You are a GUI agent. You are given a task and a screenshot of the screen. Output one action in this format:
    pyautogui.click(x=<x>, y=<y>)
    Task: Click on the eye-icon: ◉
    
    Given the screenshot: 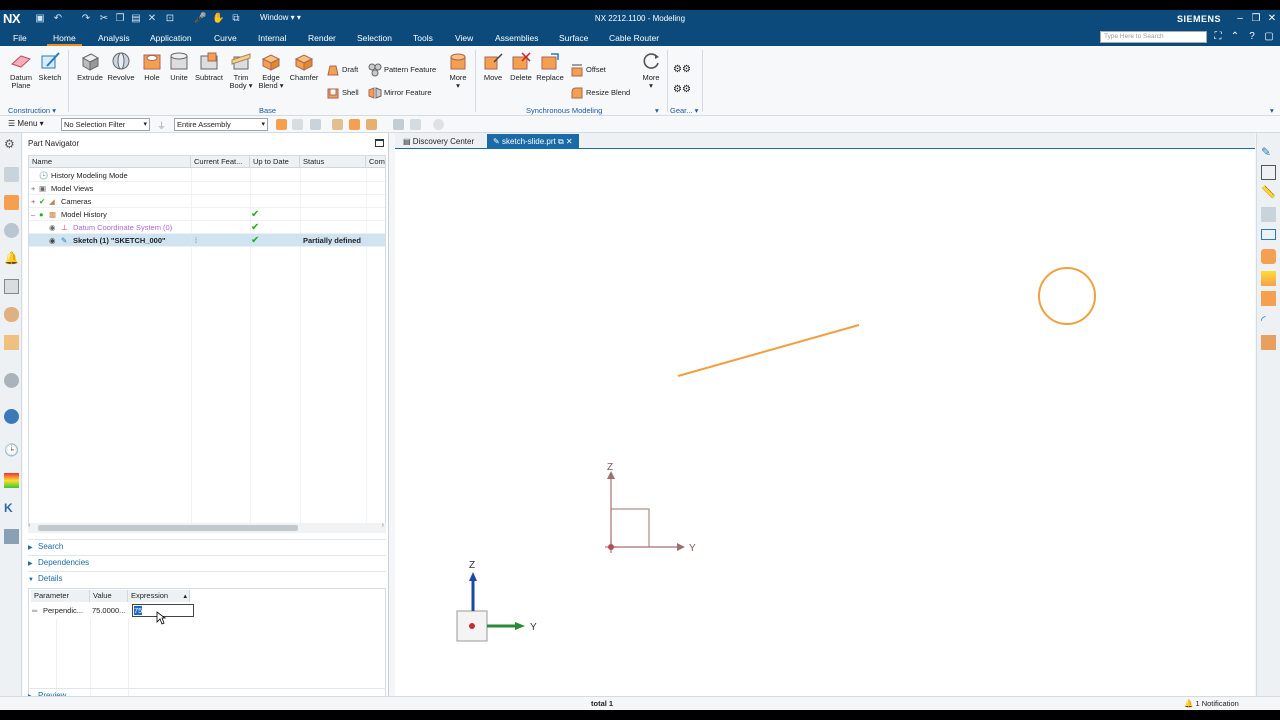 What is the action you would take?
    pyautogui.click(x=52, y=227)
    